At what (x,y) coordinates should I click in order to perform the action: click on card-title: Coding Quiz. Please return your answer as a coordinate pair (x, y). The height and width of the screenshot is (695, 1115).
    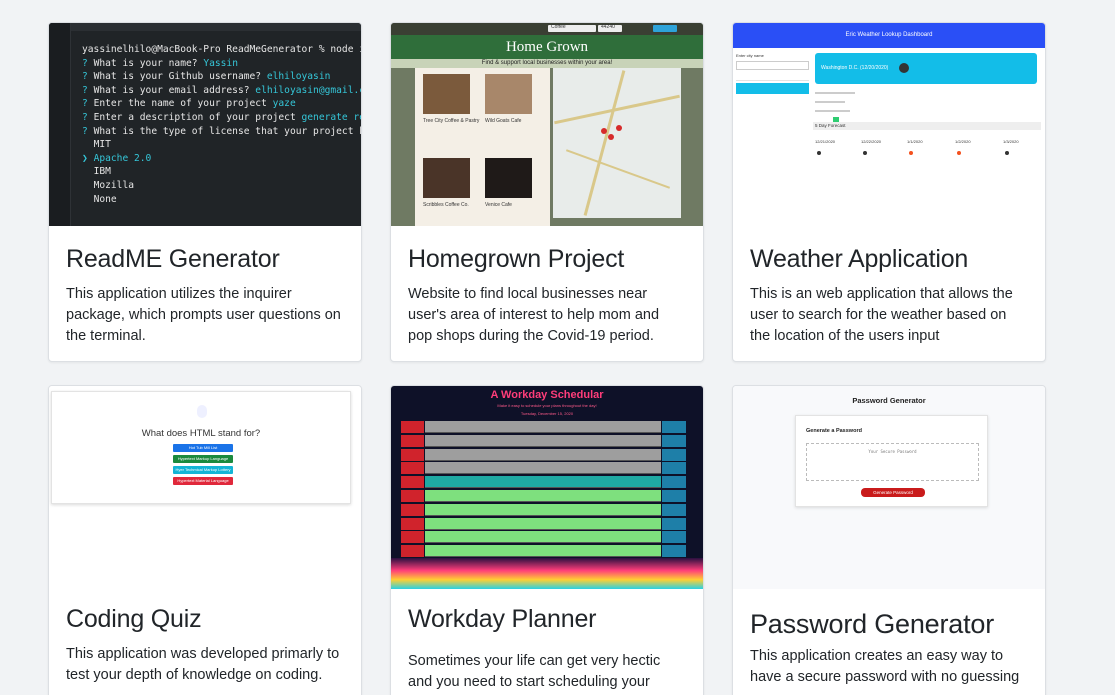
    Looking at the image, I should click on (205, 619).